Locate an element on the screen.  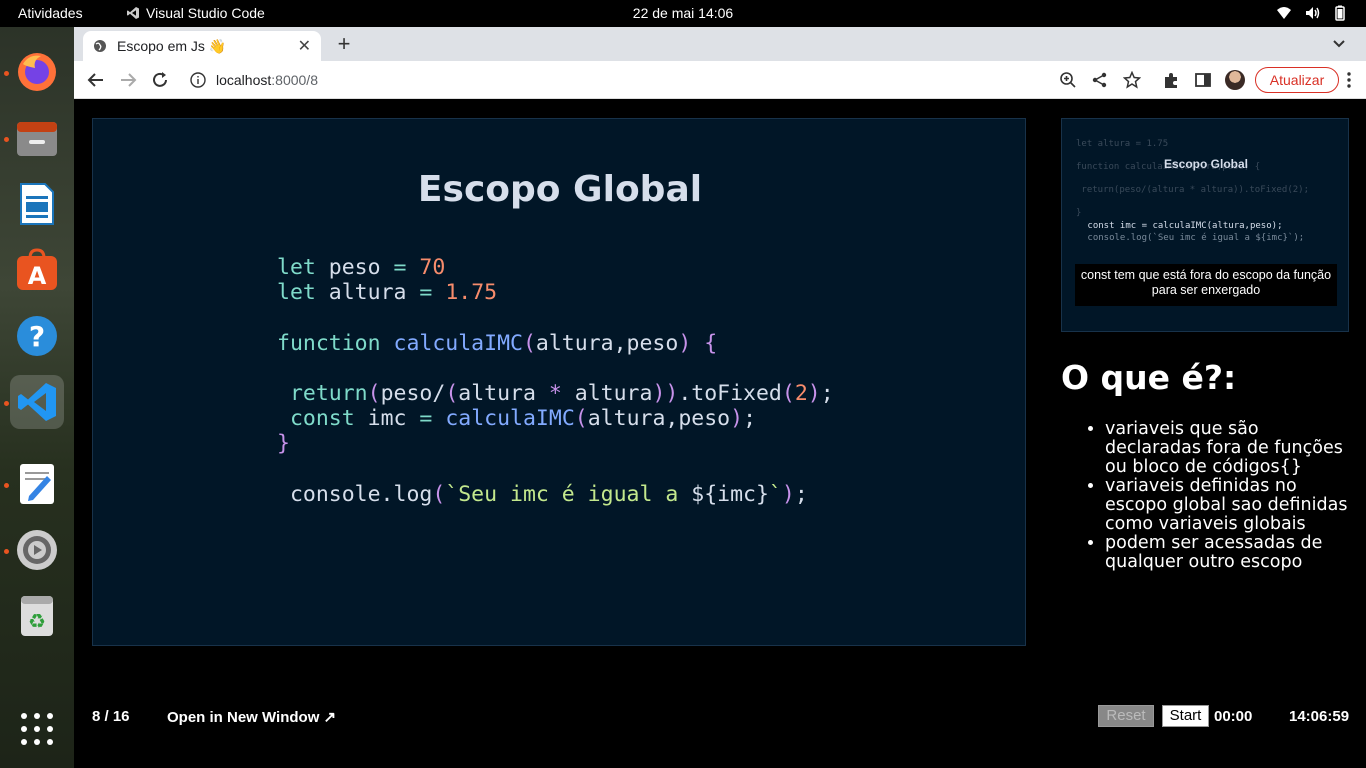
dock-trash: ♻ is located at coordinates (37, 616).